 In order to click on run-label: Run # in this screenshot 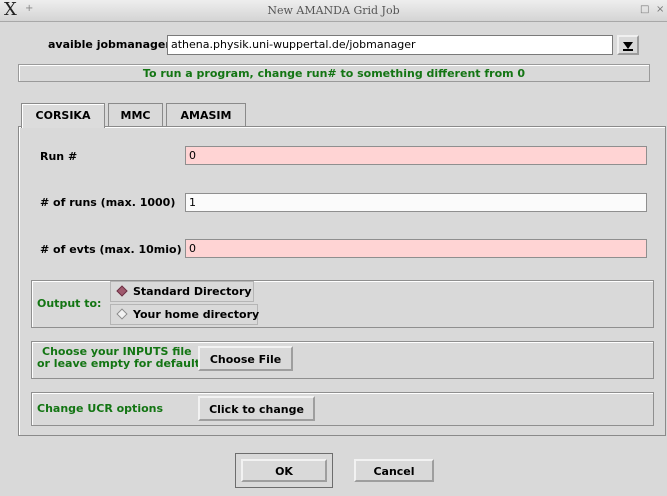, I will do `click(59, 156)`.